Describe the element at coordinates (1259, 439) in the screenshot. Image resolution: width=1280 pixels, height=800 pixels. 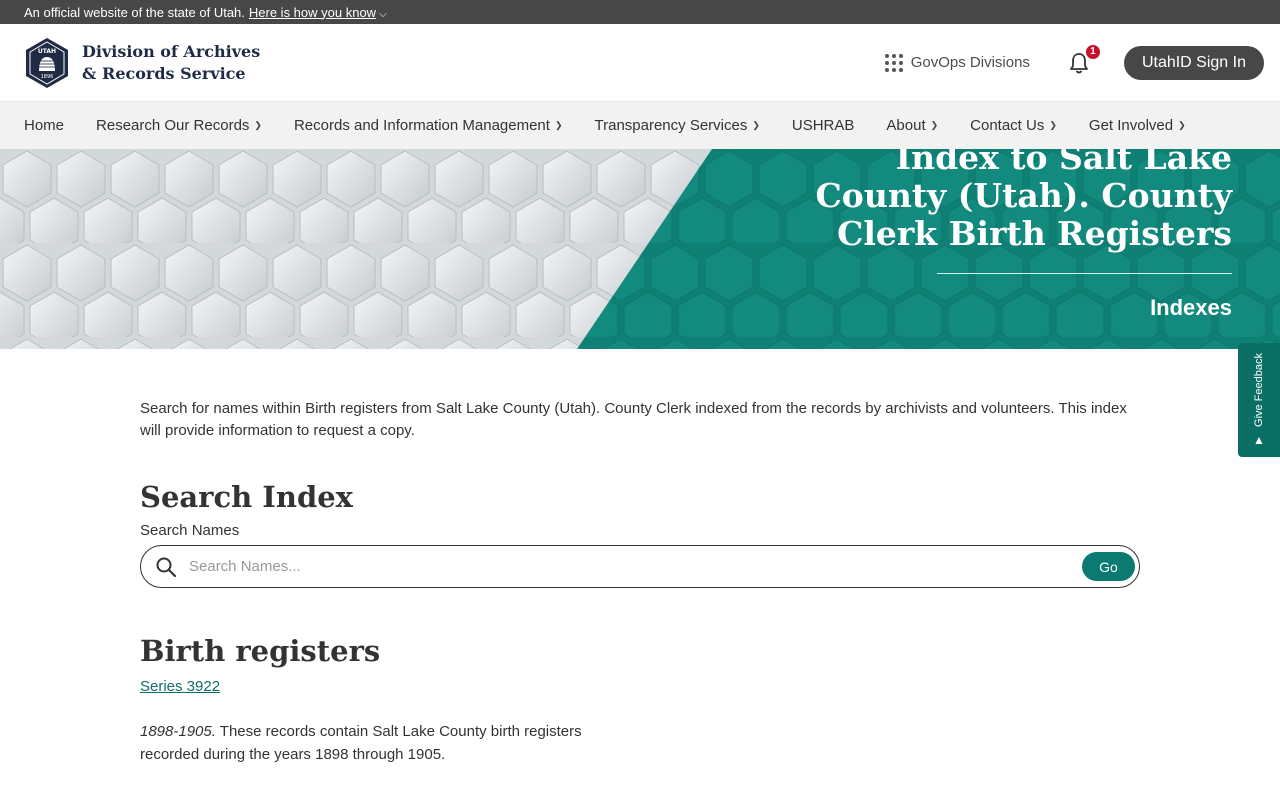
I see `megaphone-icon: ▲` at that location.